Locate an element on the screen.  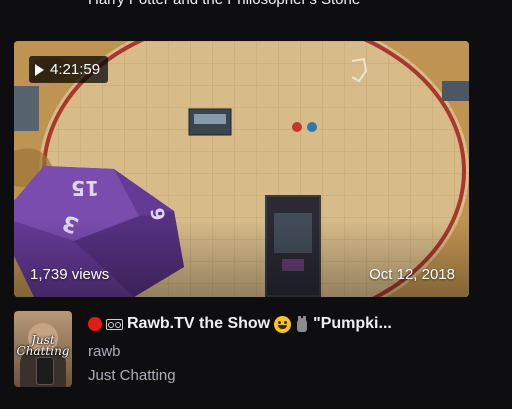
tape-icon is located at coordinates (114, 324).